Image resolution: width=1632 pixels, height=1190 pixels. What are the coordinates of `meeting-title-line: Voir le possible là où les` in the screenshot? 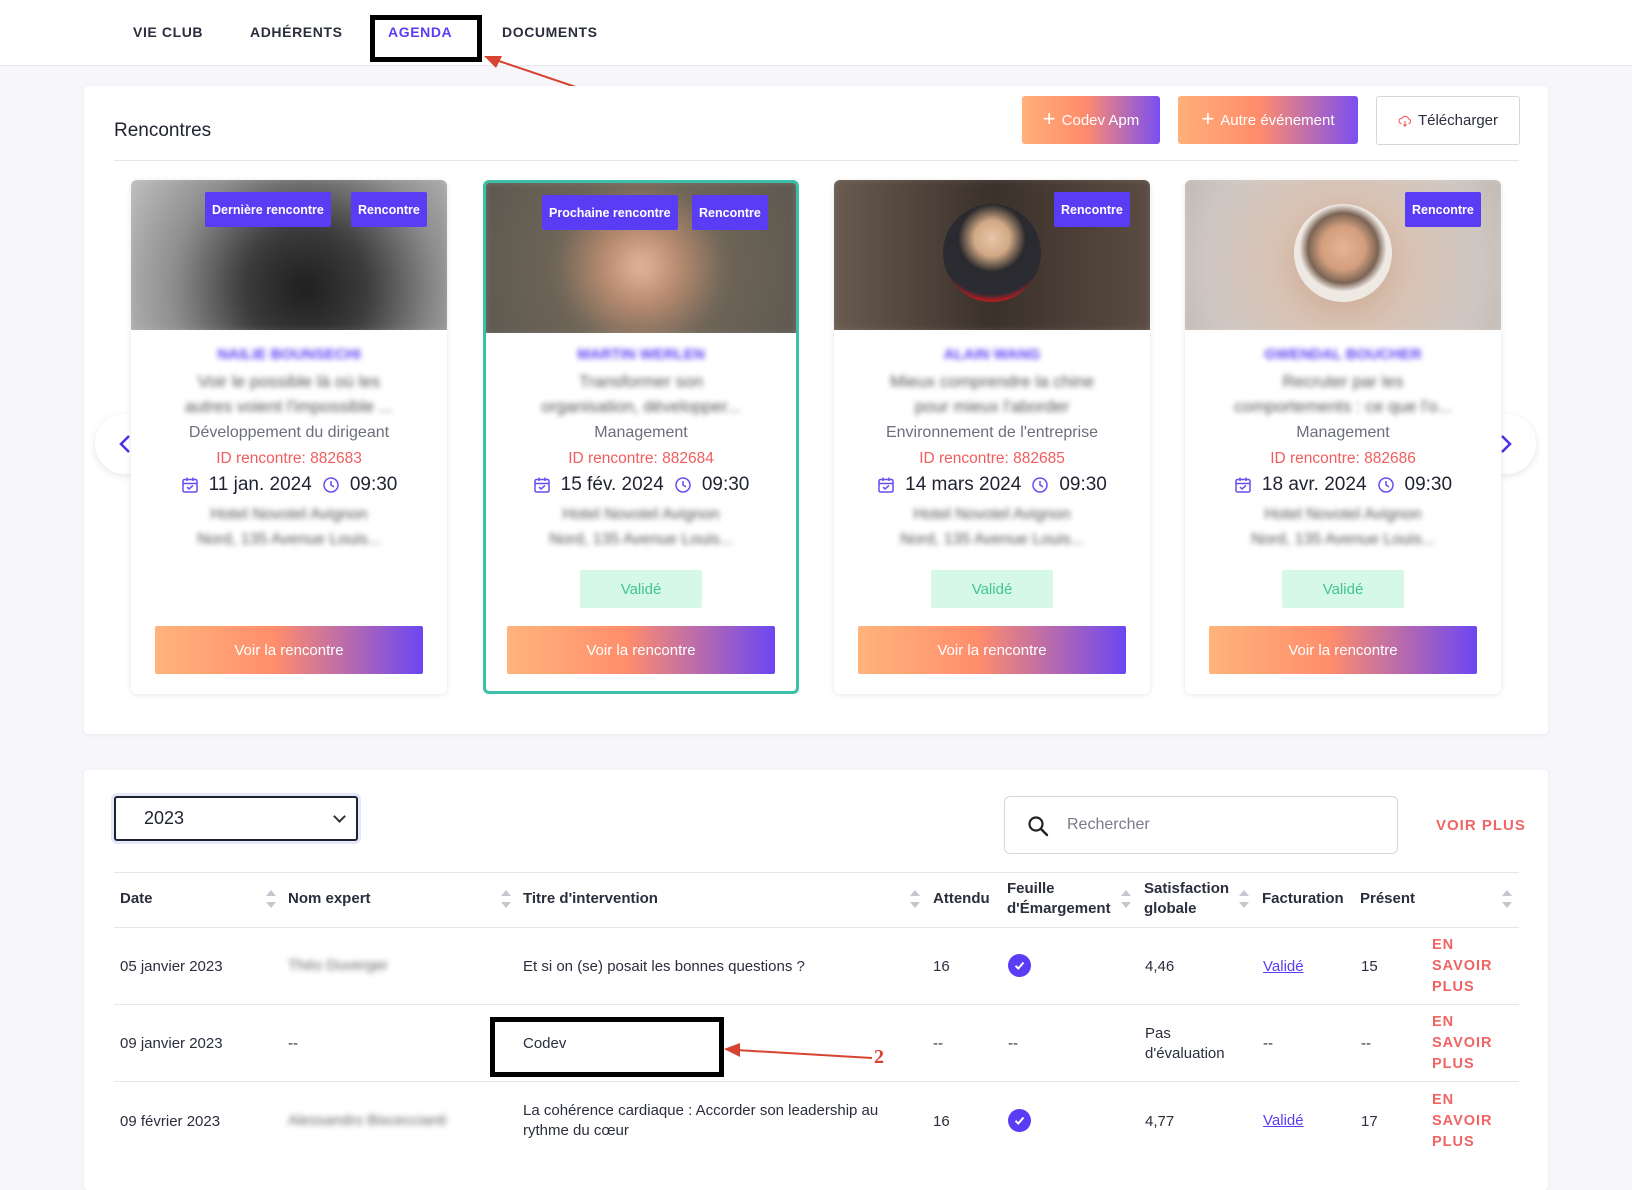 It's located at (289, 381).